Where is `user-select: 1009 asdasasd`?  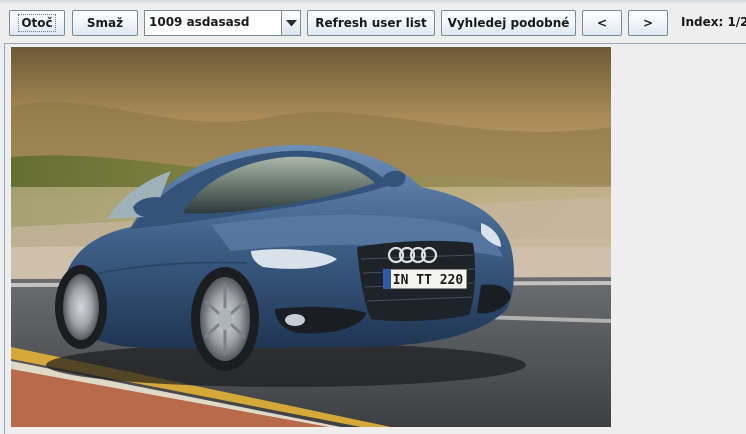
user-select: 1009 asdasasd is located at coordinates (222, 23).